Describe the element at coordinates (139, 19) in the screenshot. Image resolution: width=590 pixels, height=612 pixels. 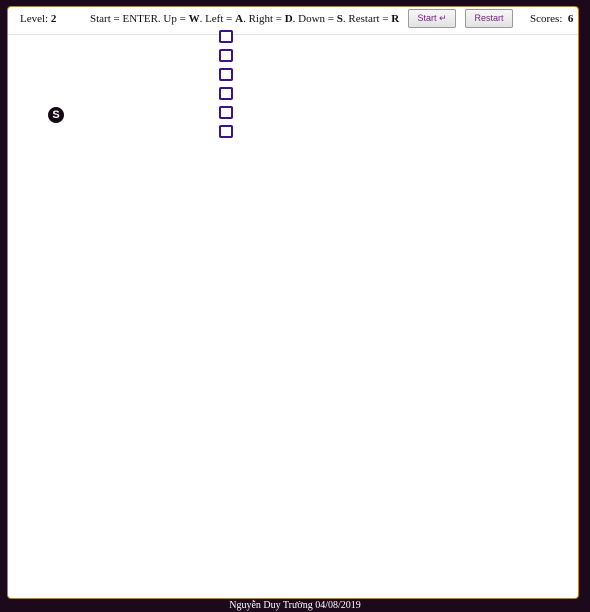
I see `controls-start-text: Start = ENTER. Up =` at that location.